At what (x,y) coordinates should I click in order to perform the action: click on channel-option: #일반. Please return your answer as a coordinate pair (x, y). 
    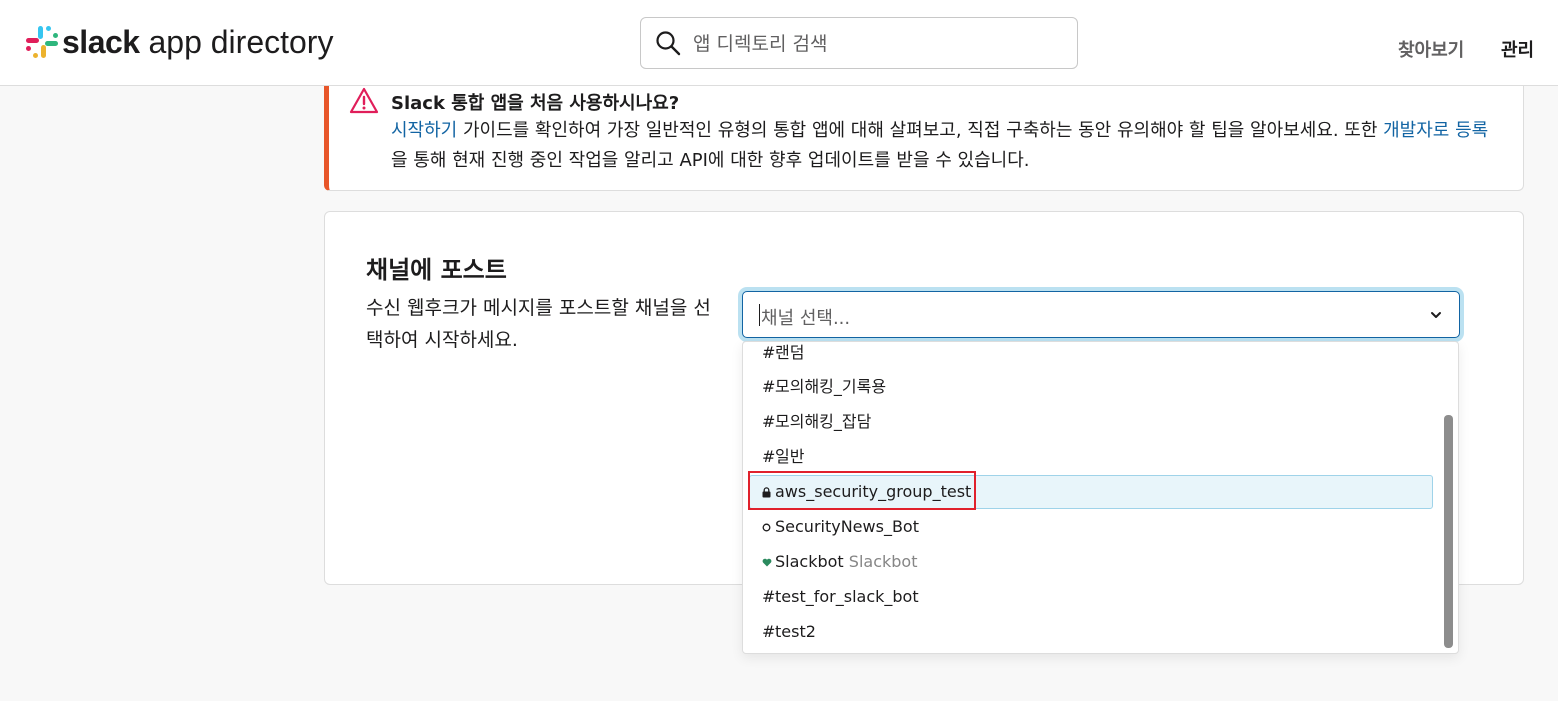
    Looking at the image, I should click on (1091, 457).